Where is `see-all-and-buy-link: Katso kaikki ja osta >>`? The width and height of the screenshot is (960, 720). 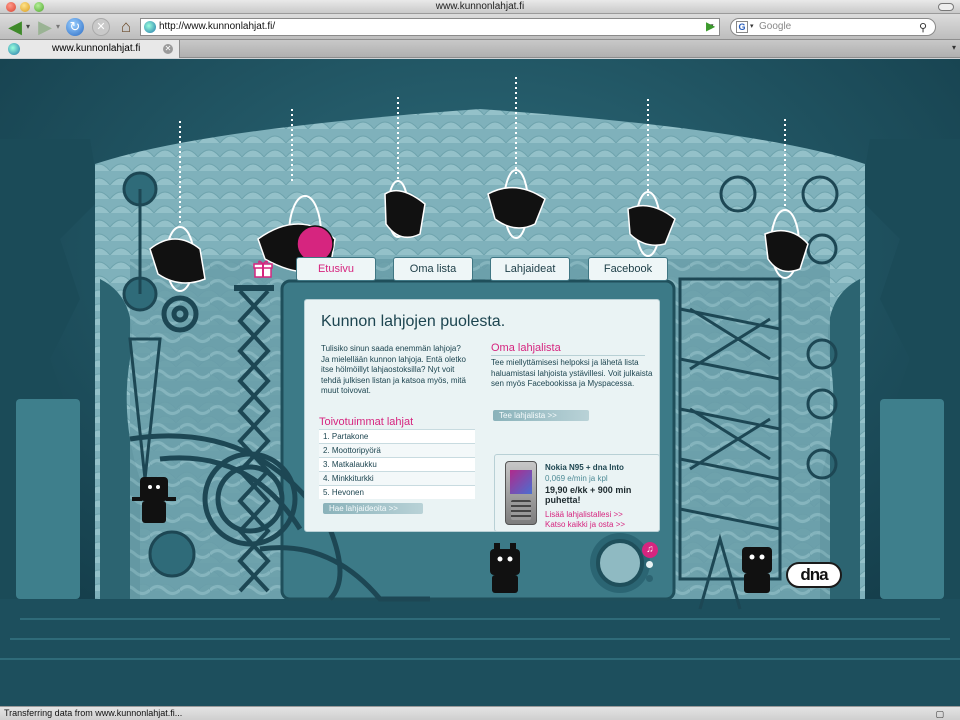
see-all-and-buy-link: Katso kaikki ja osta >> is located at coordinates (585, 524).